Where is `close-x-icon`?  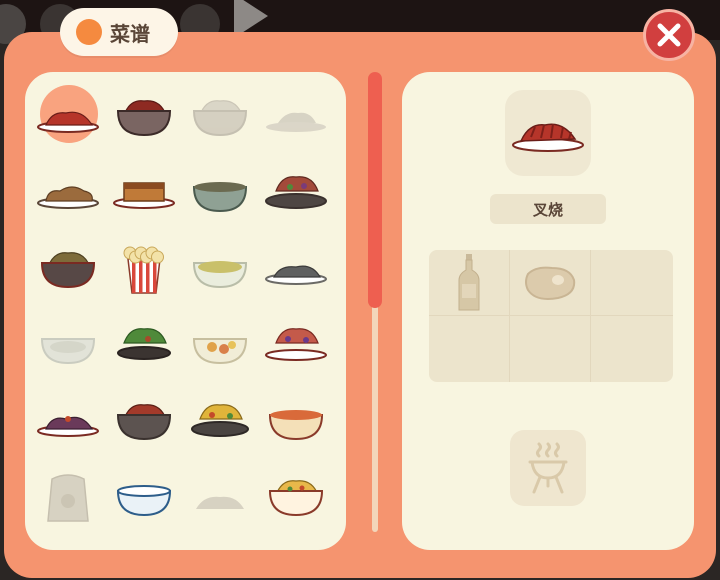
close-x-icon is located at coordinates (669, 35).